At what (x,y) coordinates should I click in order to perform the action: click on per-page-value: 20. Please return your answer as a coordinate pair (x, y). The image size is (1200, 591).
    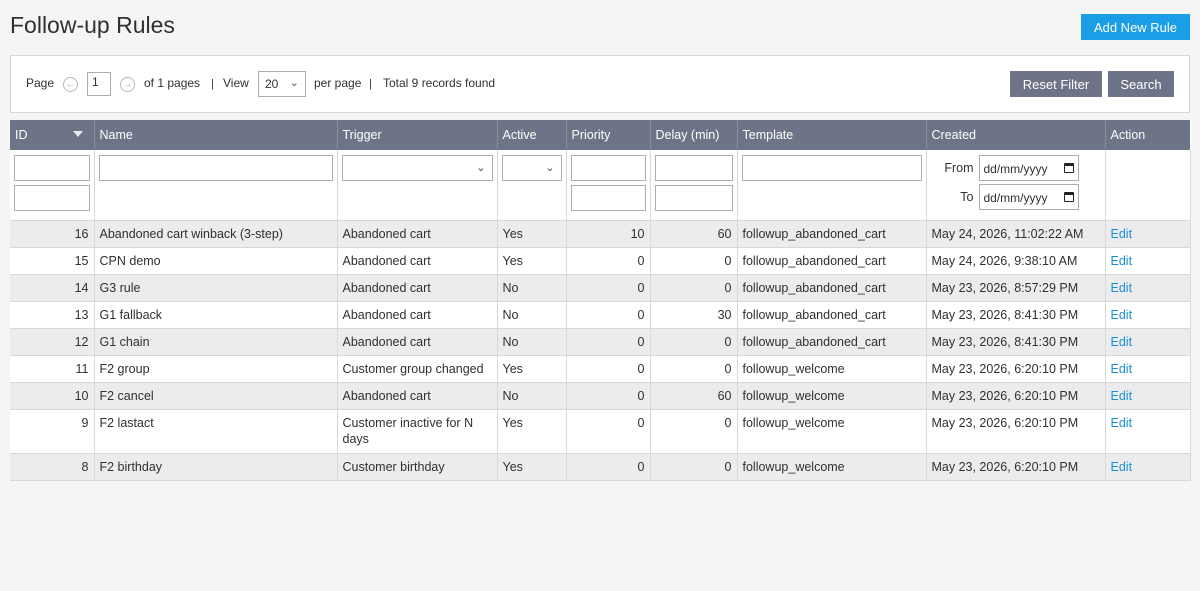
    Looking at the image, I should click on (272, 84).